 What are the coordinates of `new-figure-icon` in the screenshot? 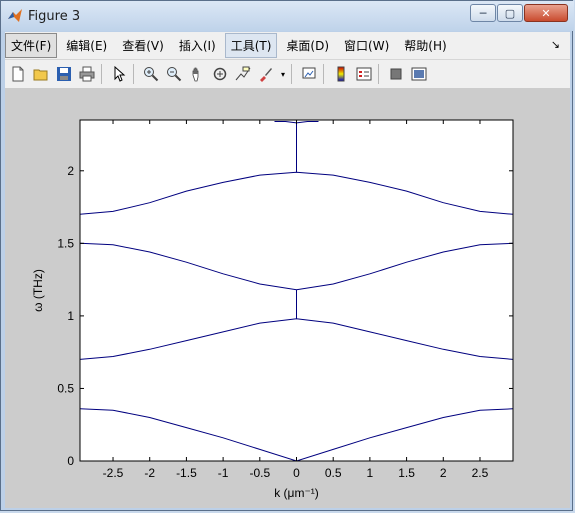 It's located at (18, 74).